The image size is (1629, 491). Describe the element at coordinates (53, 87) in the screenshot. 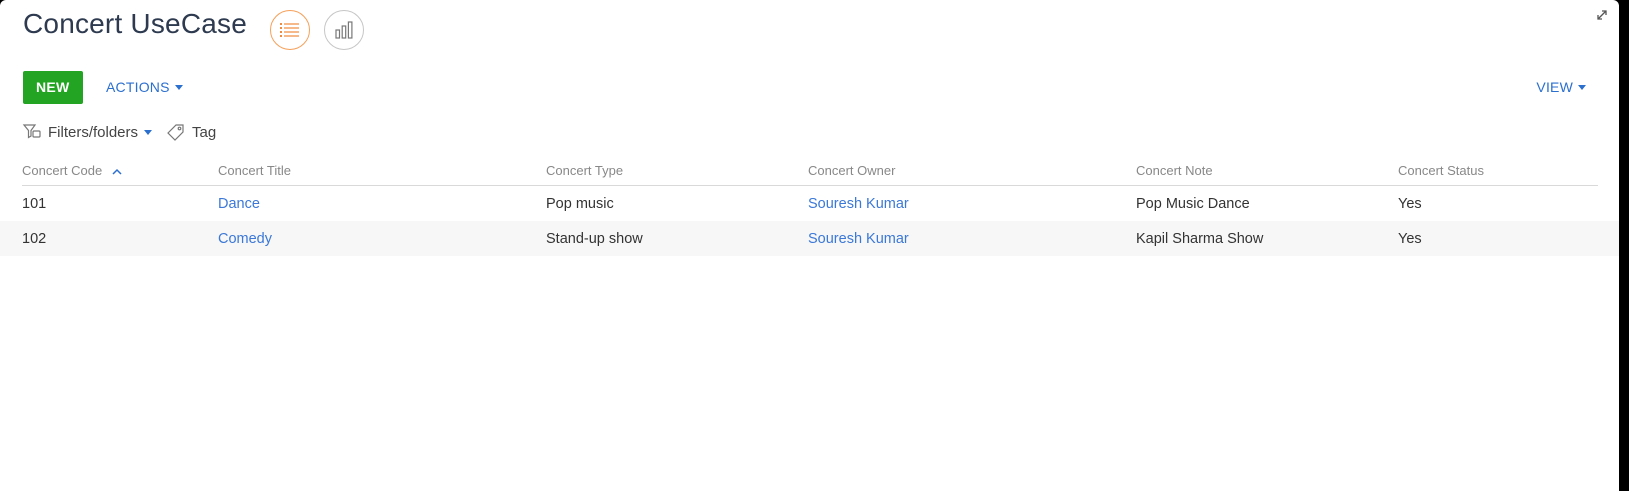

I see `new-button: NEW` at that location.